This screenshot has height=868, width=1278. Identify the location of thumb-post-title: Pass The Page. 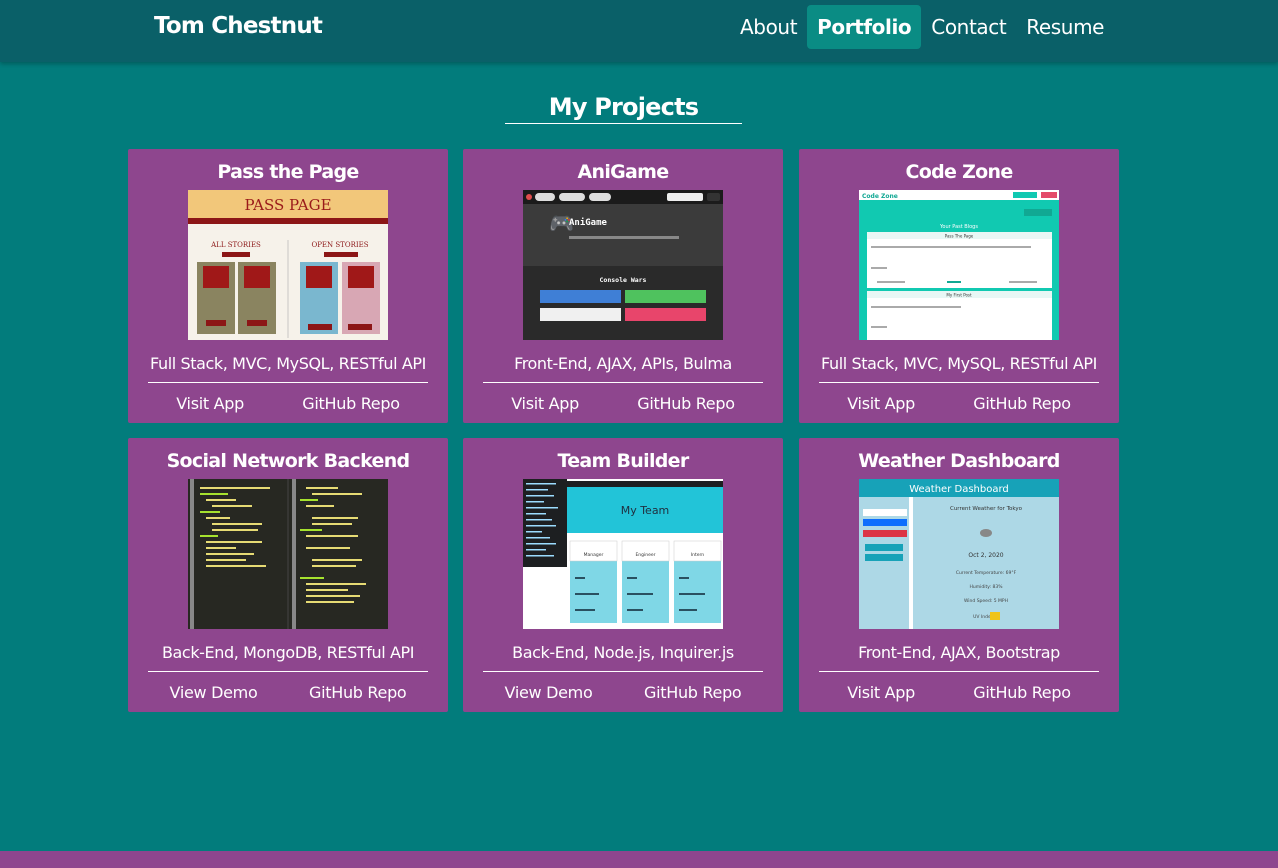
(959, 236).